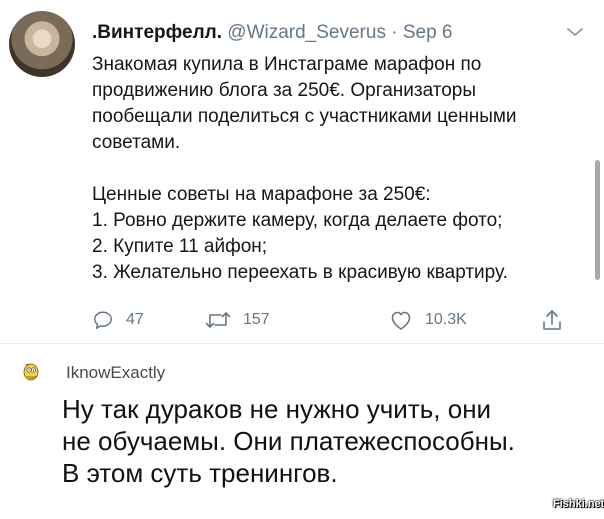 The height and width of the screenshot is (519, 604). I want to click on homer-avatar-icon, so click(31, 373).